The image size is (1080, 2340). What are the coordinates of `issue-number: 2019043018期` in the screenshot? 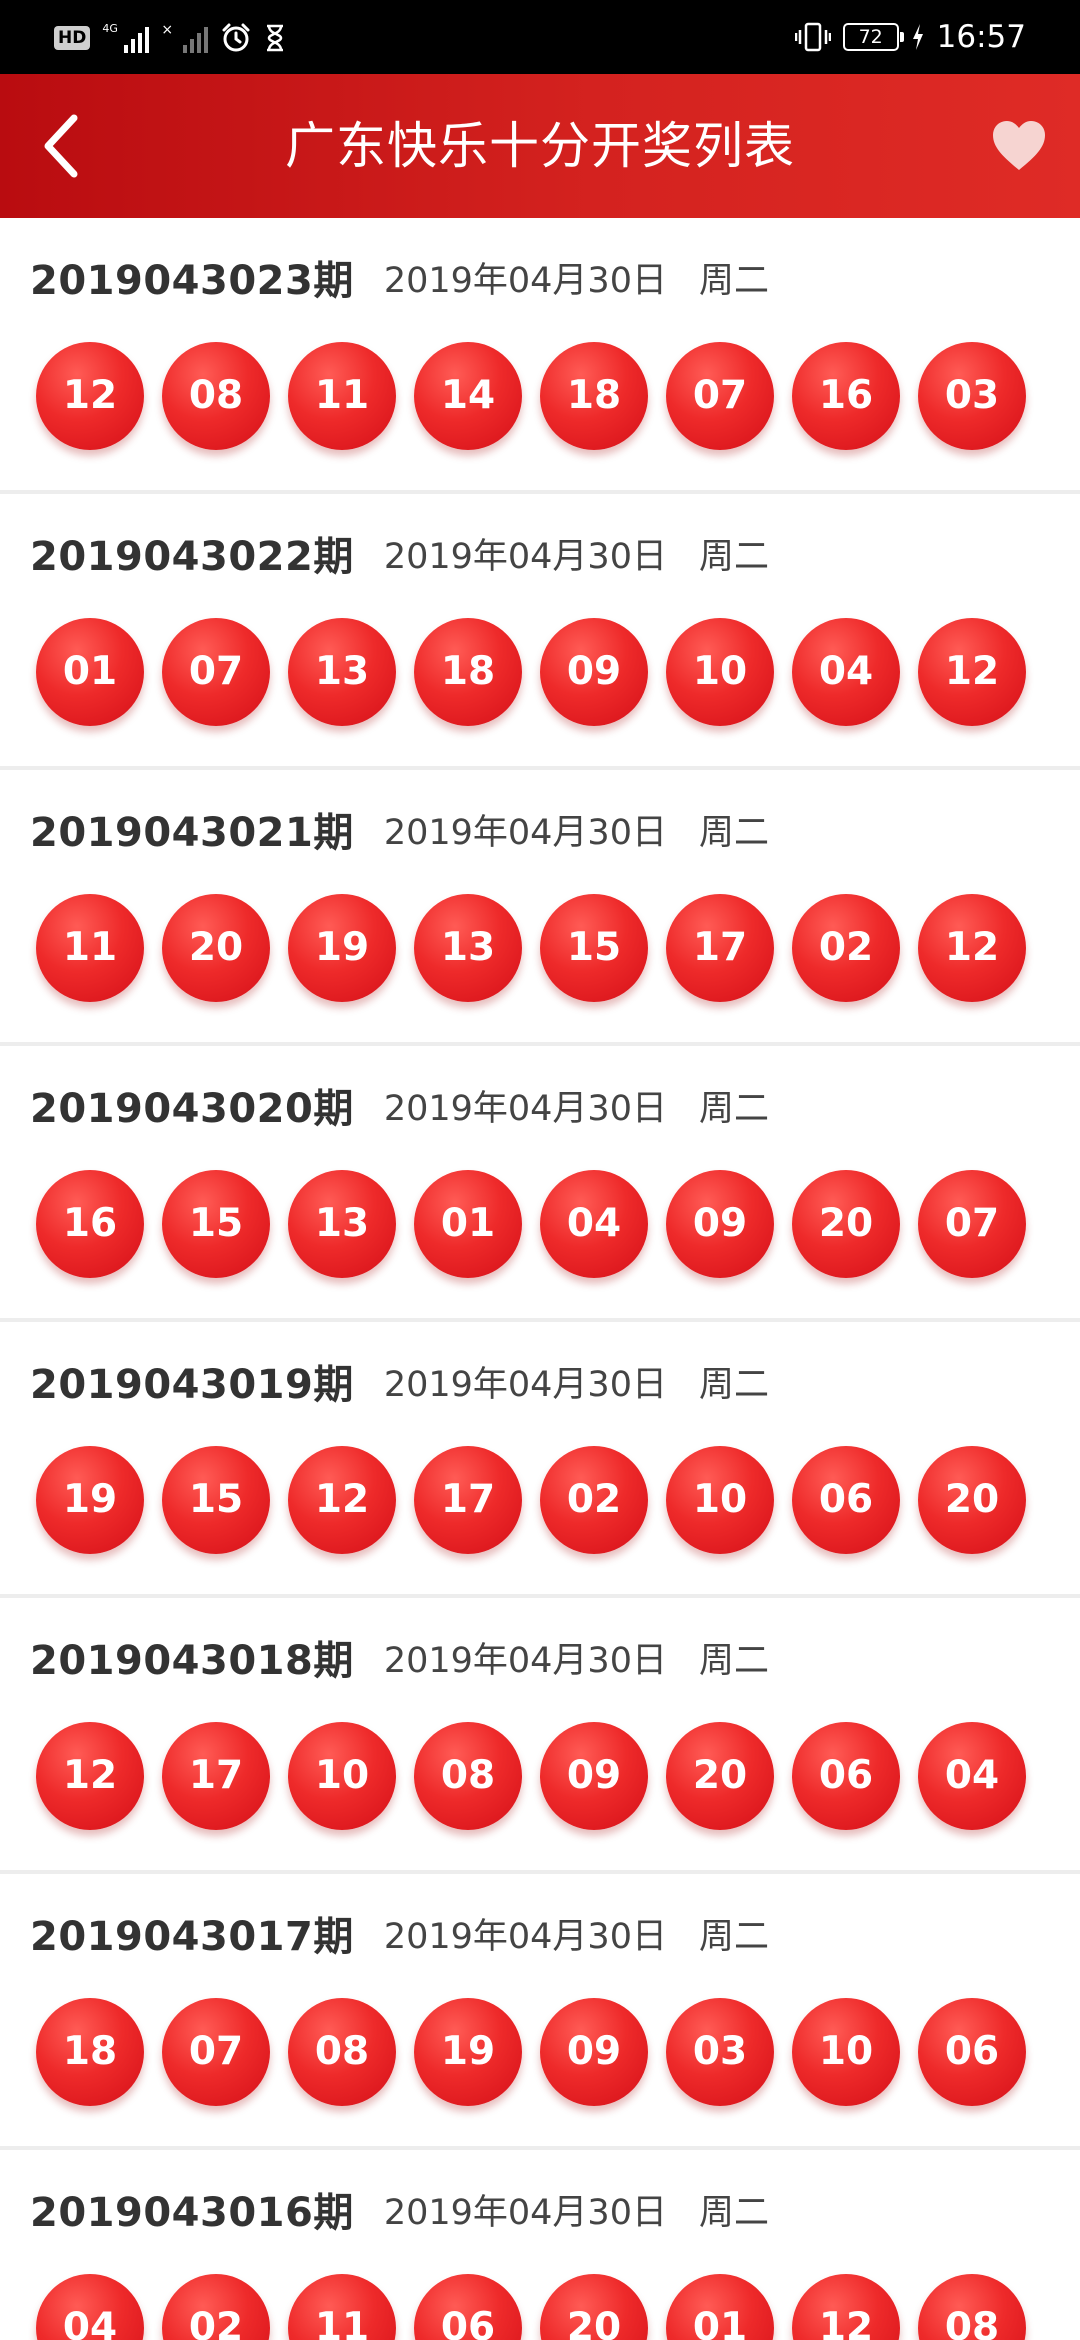 It's located at (192, 1661).